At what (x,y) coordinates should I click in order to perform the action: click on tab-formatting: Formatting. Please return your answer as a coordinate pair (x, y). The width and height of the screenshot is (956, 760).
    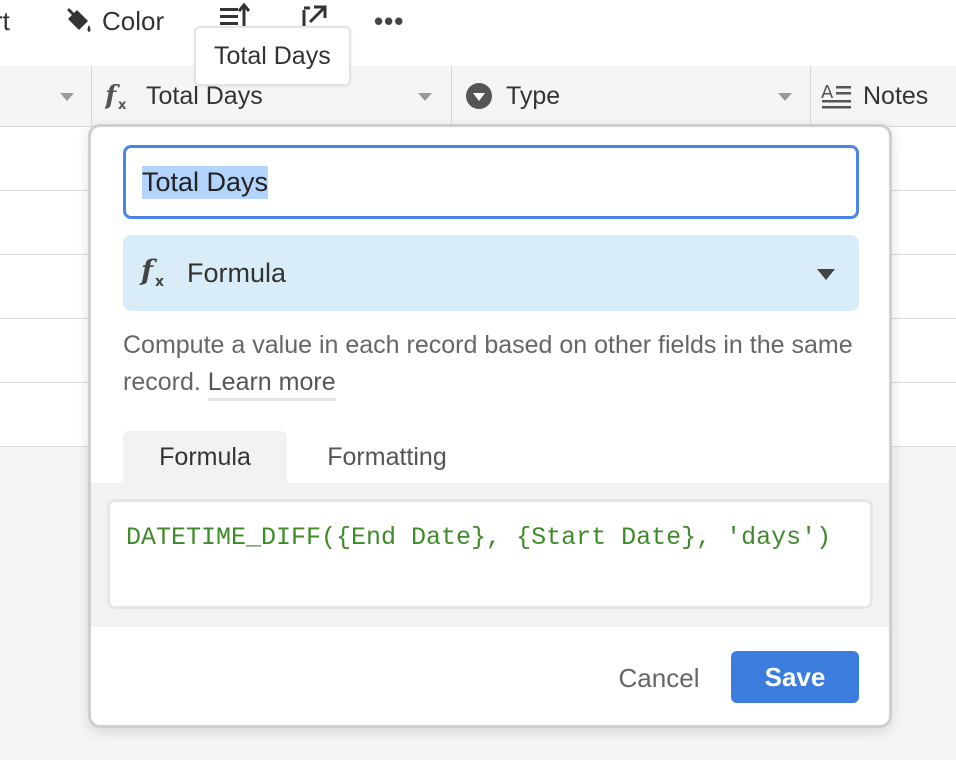
    Looking at the image, I should click on (387, 457).